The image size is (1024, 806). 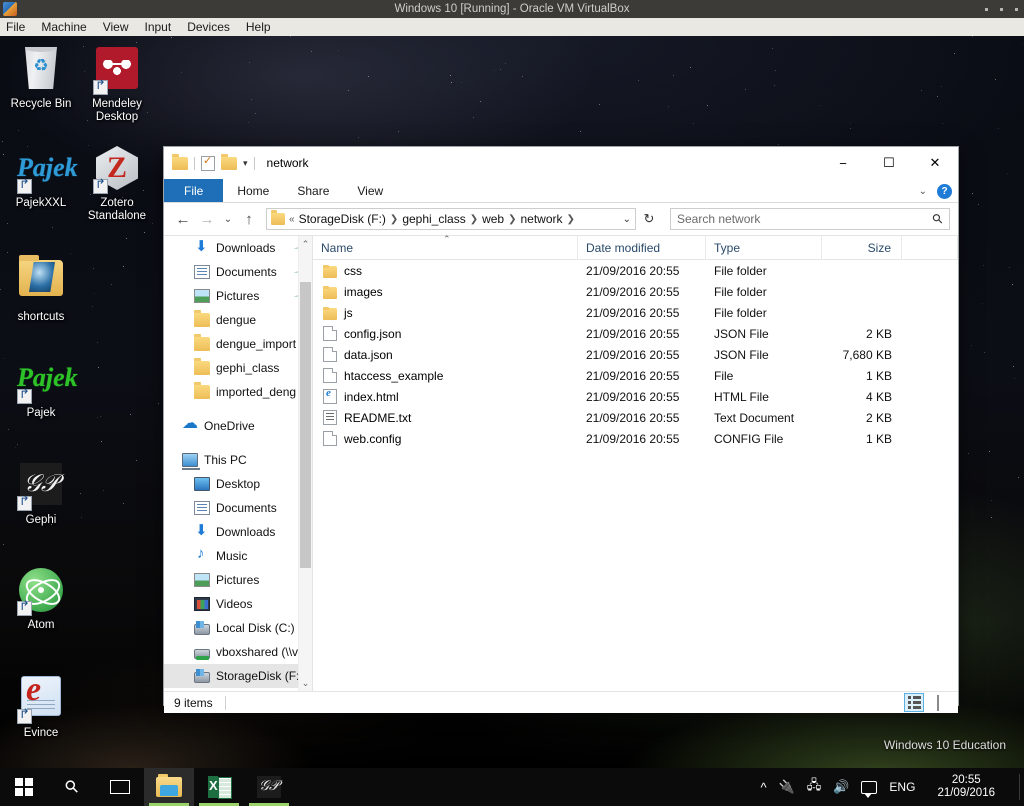 What do you see at coordinates (208, 162) in the screenshot?
I see `properties-icon` at bounding box center [208, 162].